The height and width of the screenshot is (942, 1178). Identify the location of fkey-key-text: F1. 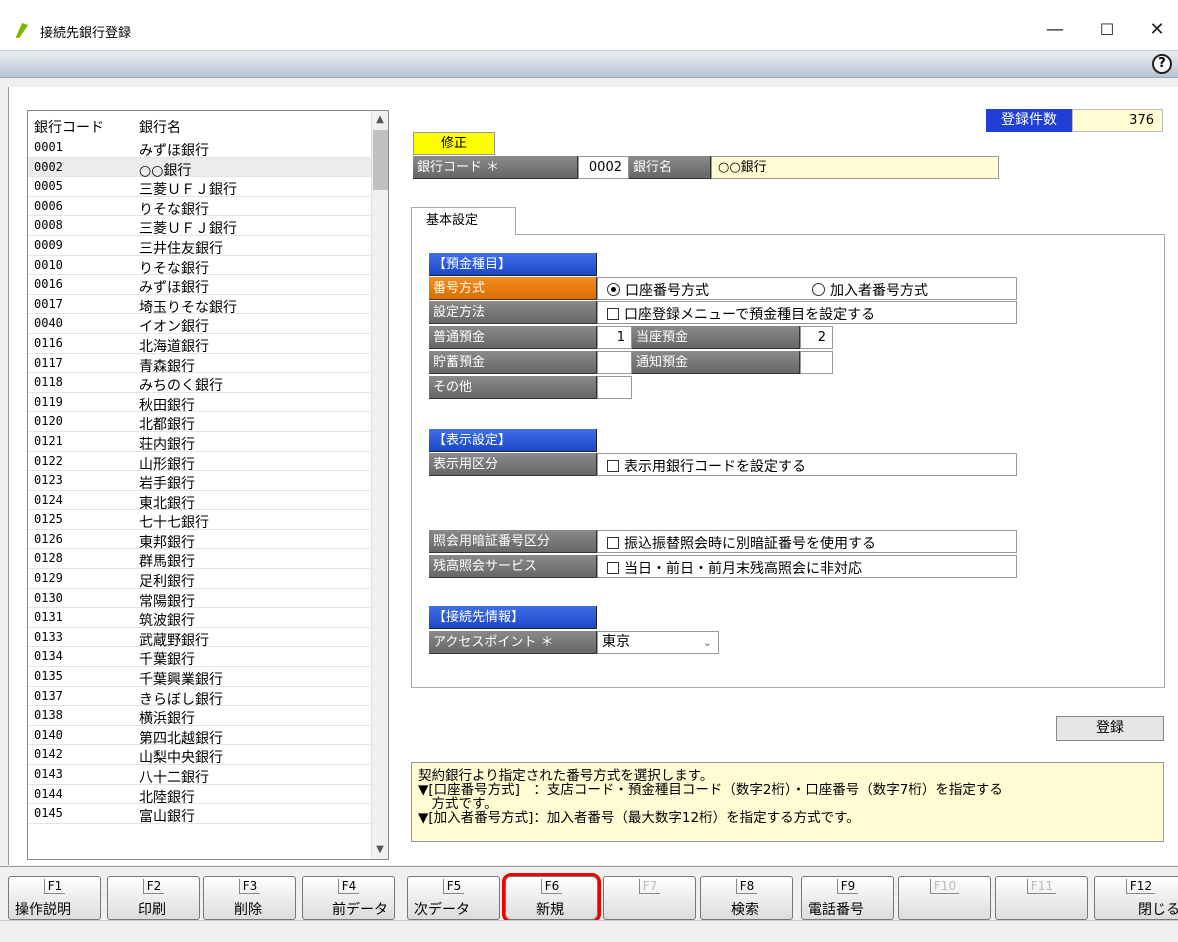
(54, 886).